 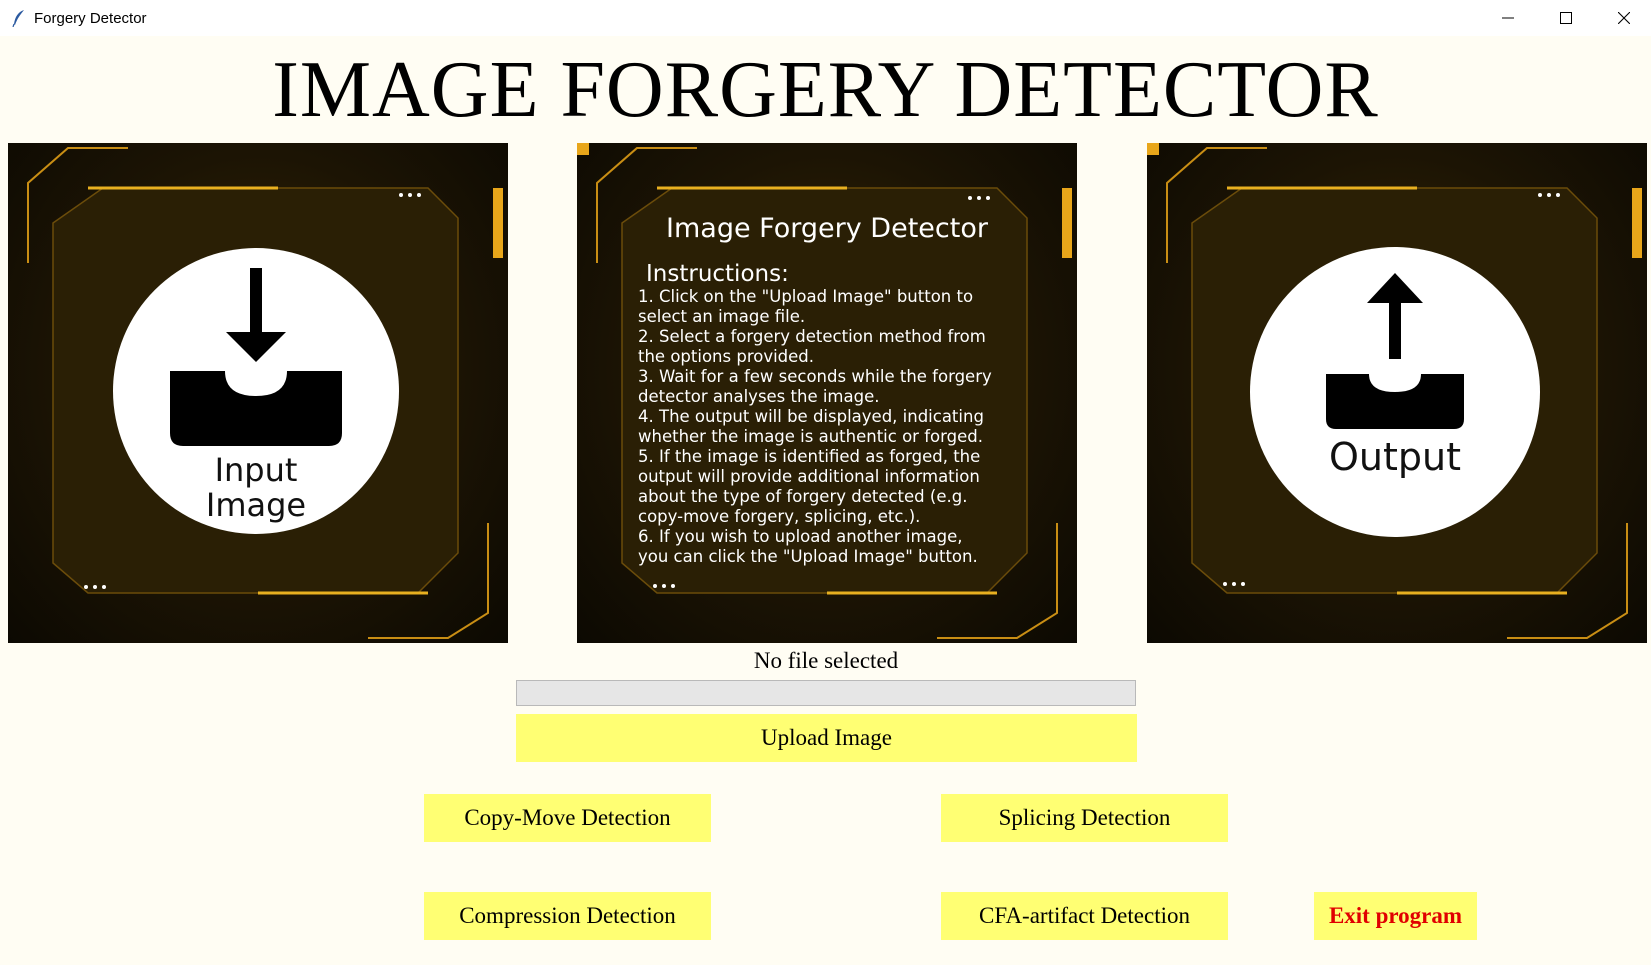 What do you see at coordinates (1084, 916) in the screenshot?
I see `cfa-artifact-detection-button: CFA-artifact Detection` at bounding box center [1084, 916].